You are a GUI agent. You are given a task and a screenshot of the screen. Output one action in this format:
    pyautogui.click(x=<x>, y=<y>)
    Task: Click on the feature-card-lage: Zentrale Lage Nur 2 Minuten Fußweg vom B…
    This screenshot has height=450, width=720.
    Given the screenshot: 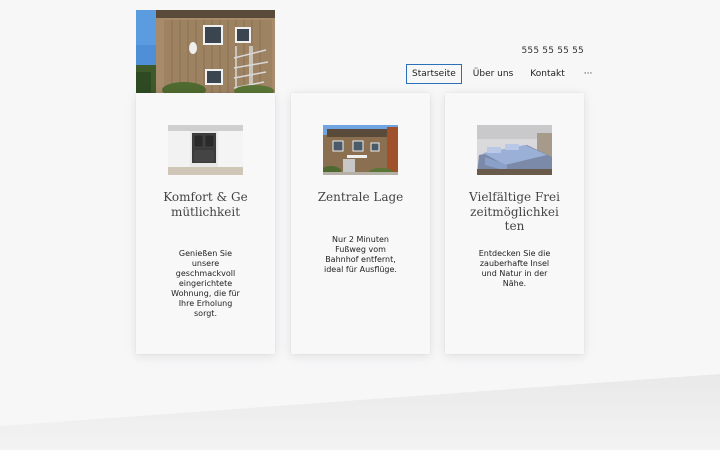 What is the action you would take?
    pyautogui.click(x=360, y=223)
    